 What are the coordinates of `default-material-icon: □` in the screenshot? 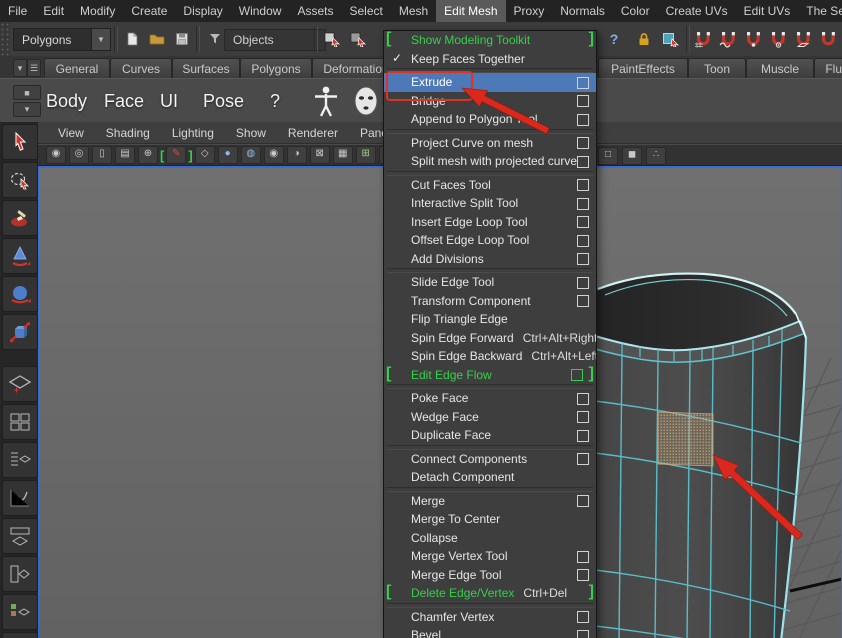 It's located at (608, 156).